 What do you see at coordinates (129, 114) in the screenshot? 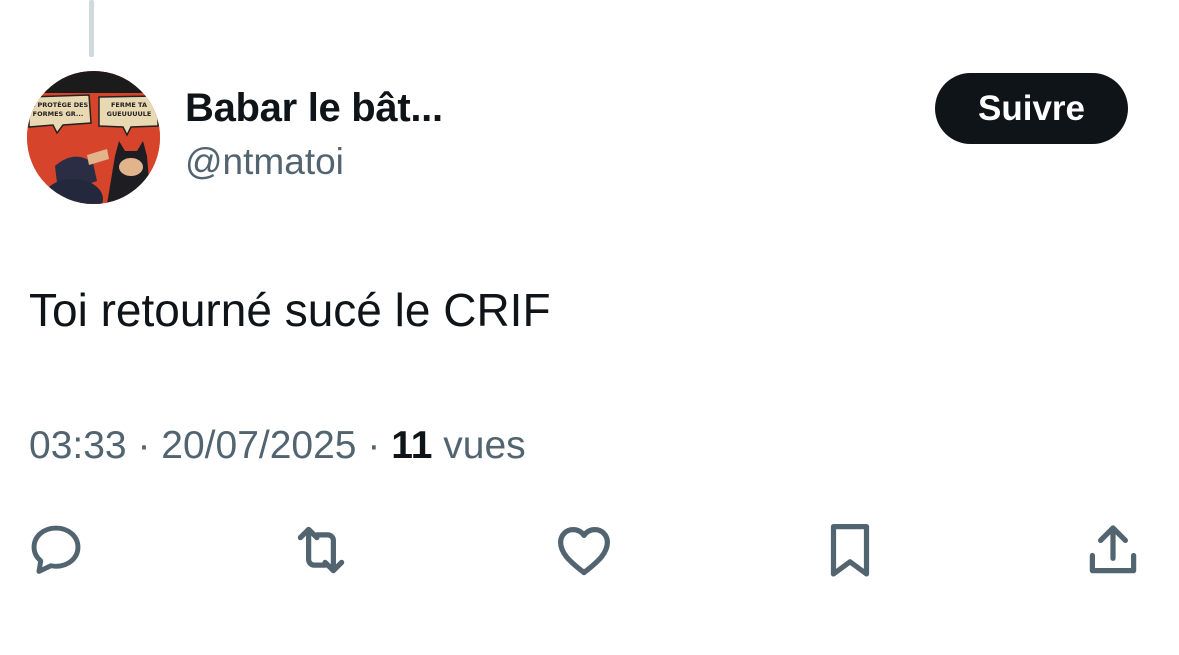
I see `svg-text: GUEUUUULE` at bounding box center [129, 114].